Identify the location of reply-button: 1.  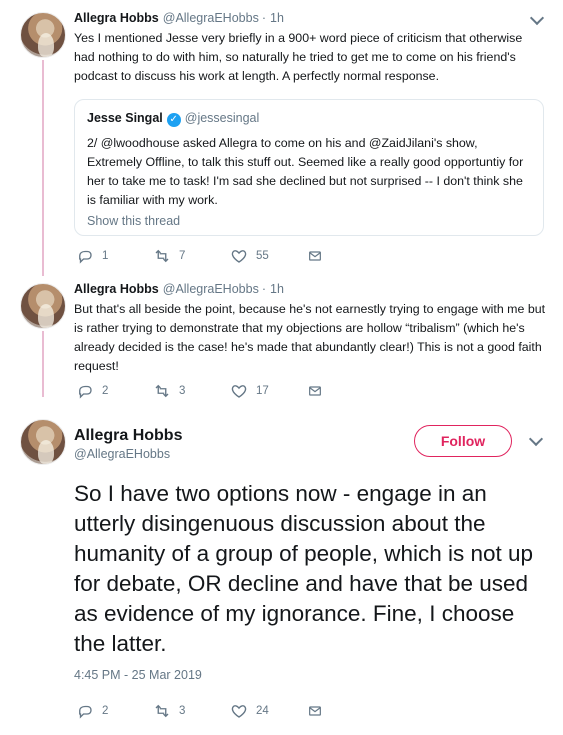
(114, 256).